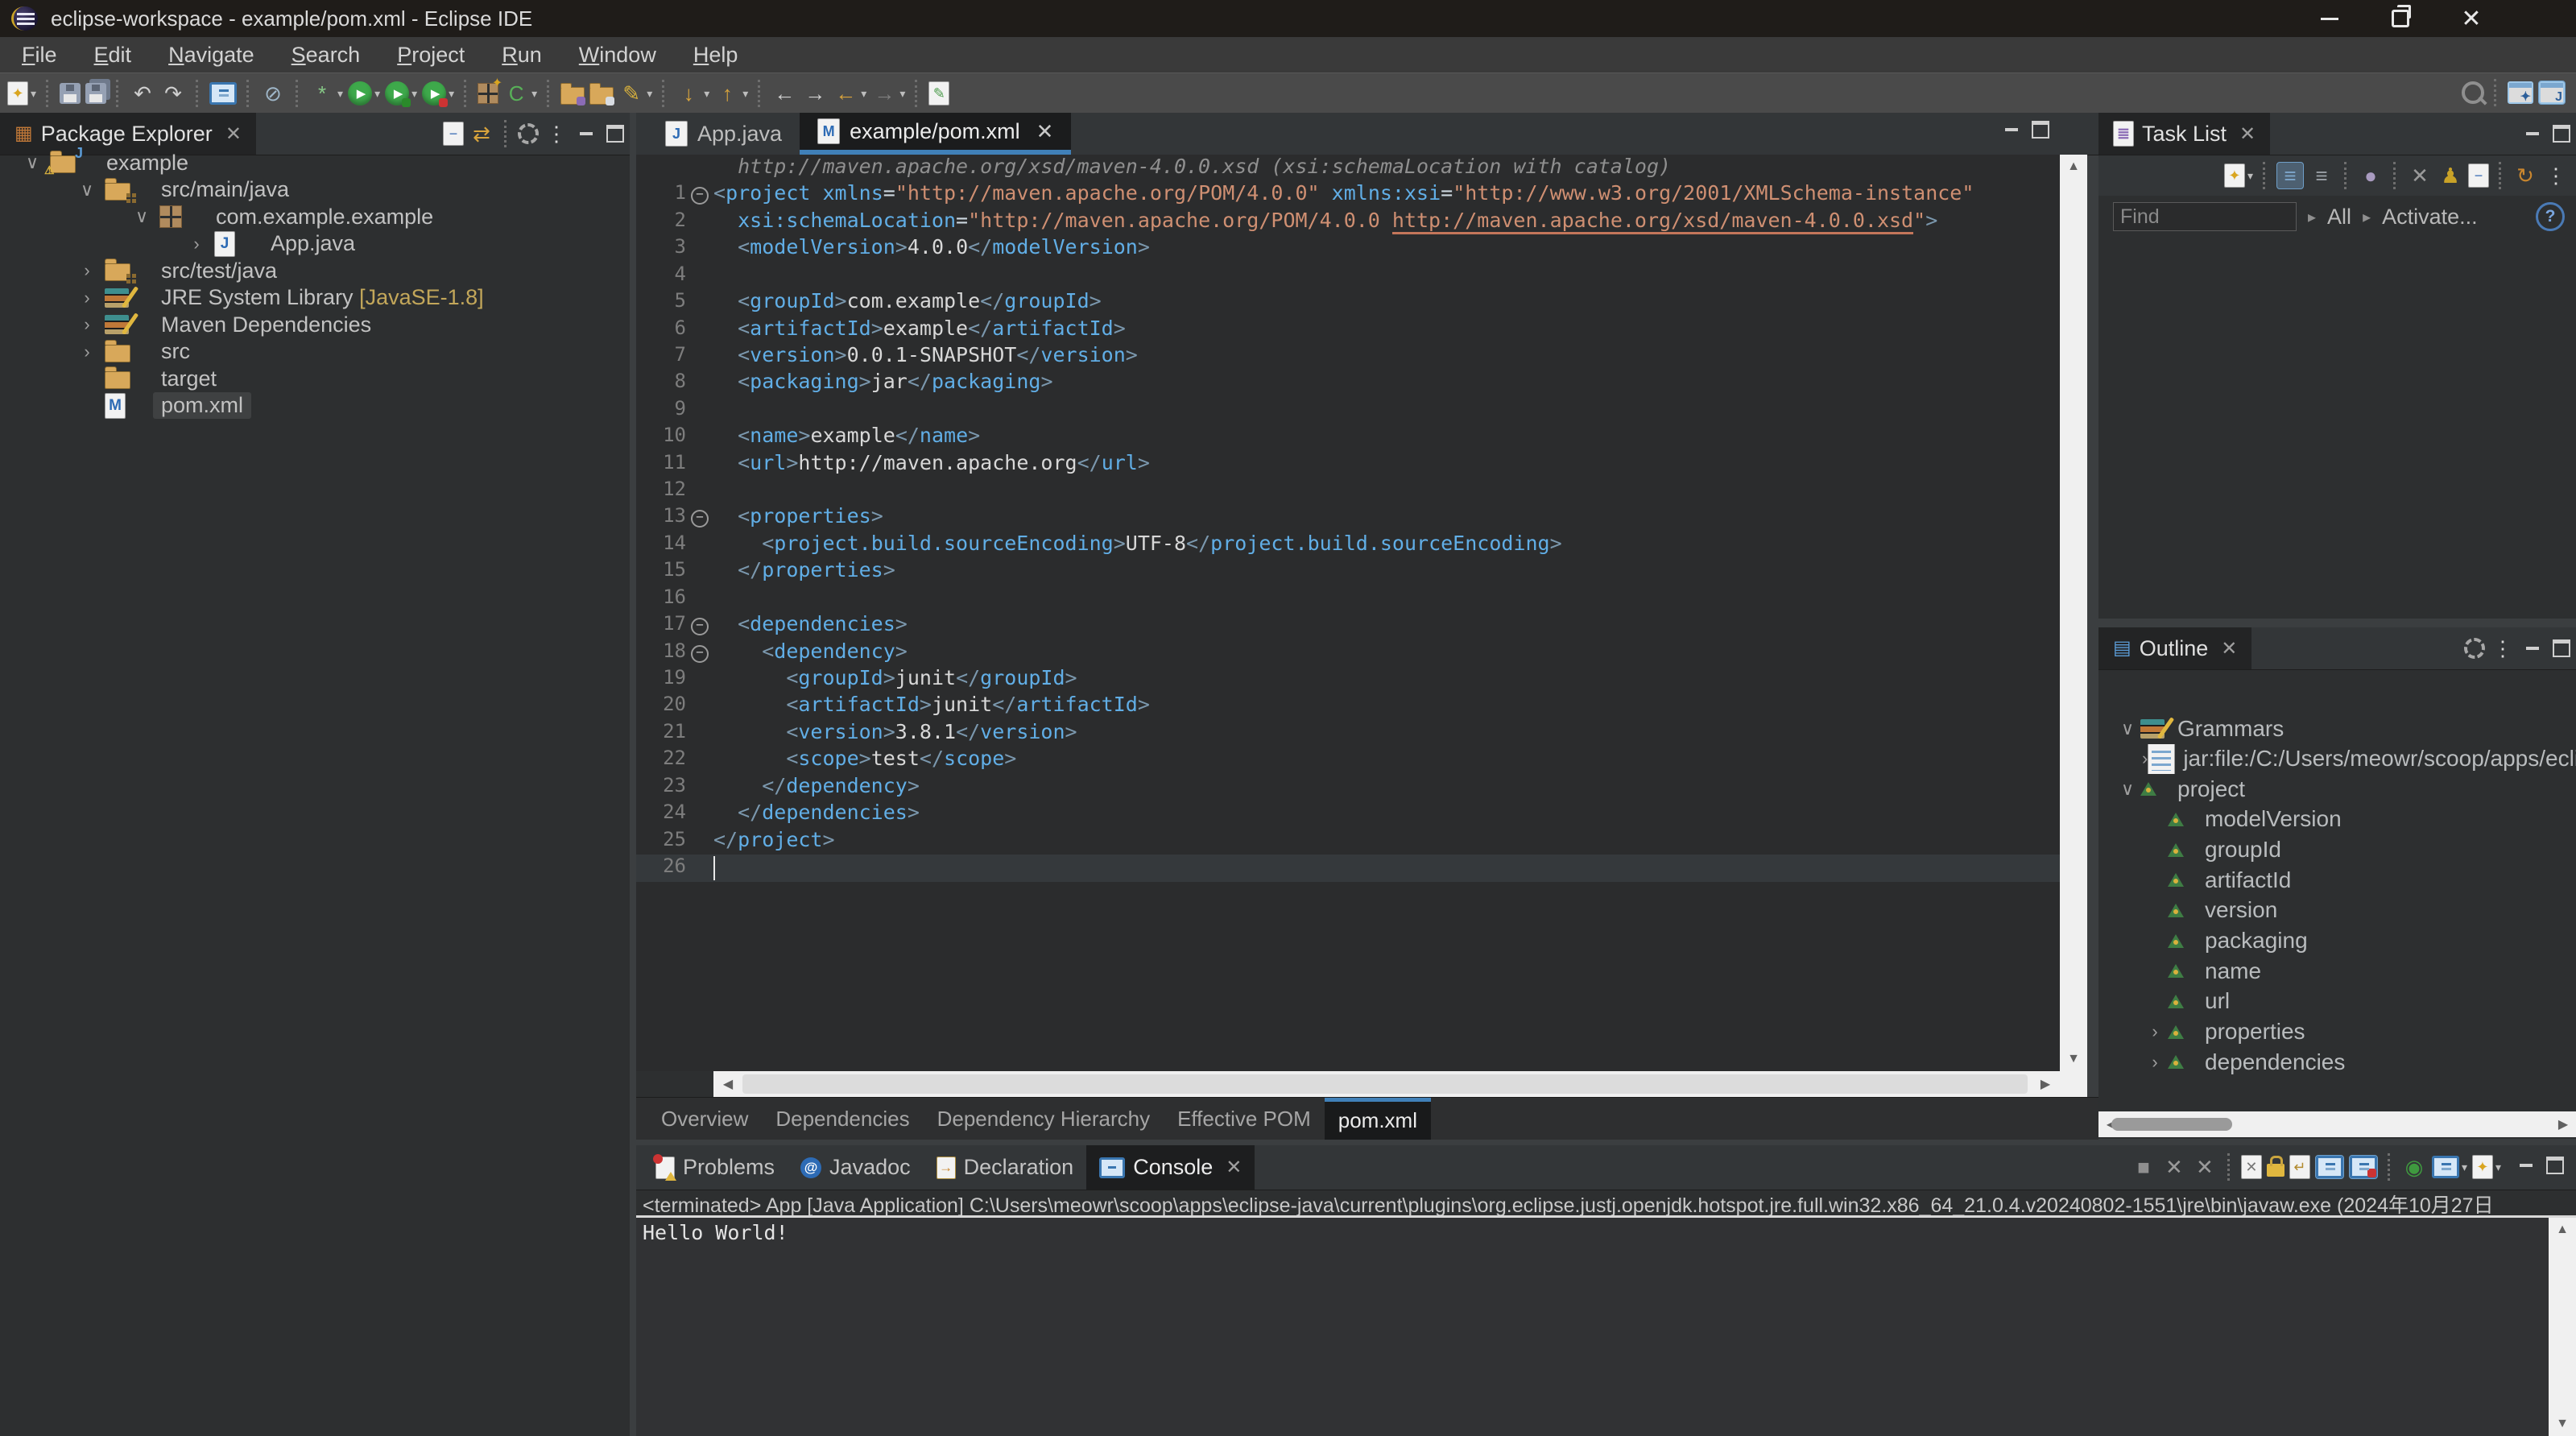 The image size is (2576, 1436). What do you see at coordinates (2486, 1167) in the screenshot?
I see `new-console-icon: ✦ ▾` at bounding box center [2486, 1167].